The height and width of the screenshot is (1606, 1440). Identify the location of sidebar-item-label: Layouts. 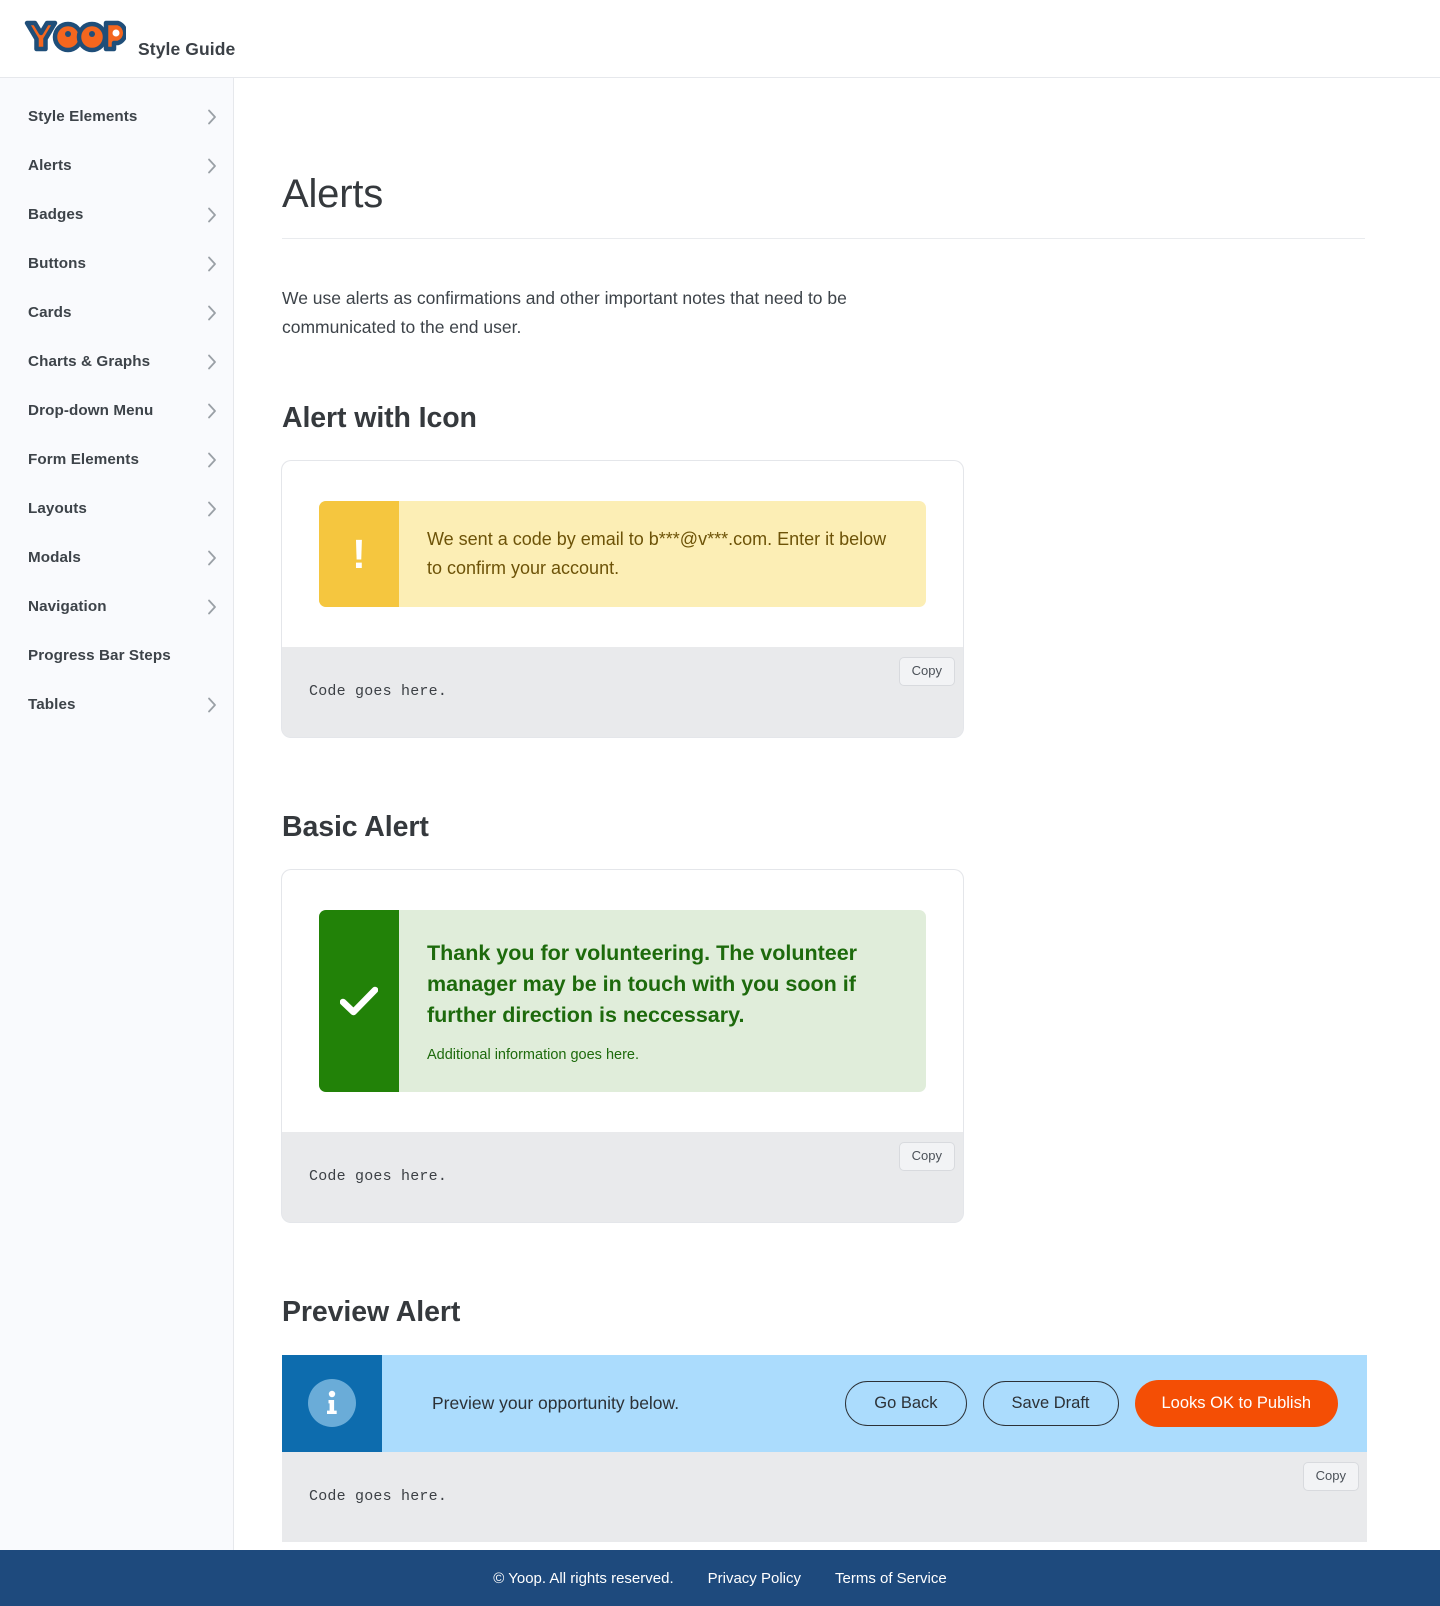
(57, 508).